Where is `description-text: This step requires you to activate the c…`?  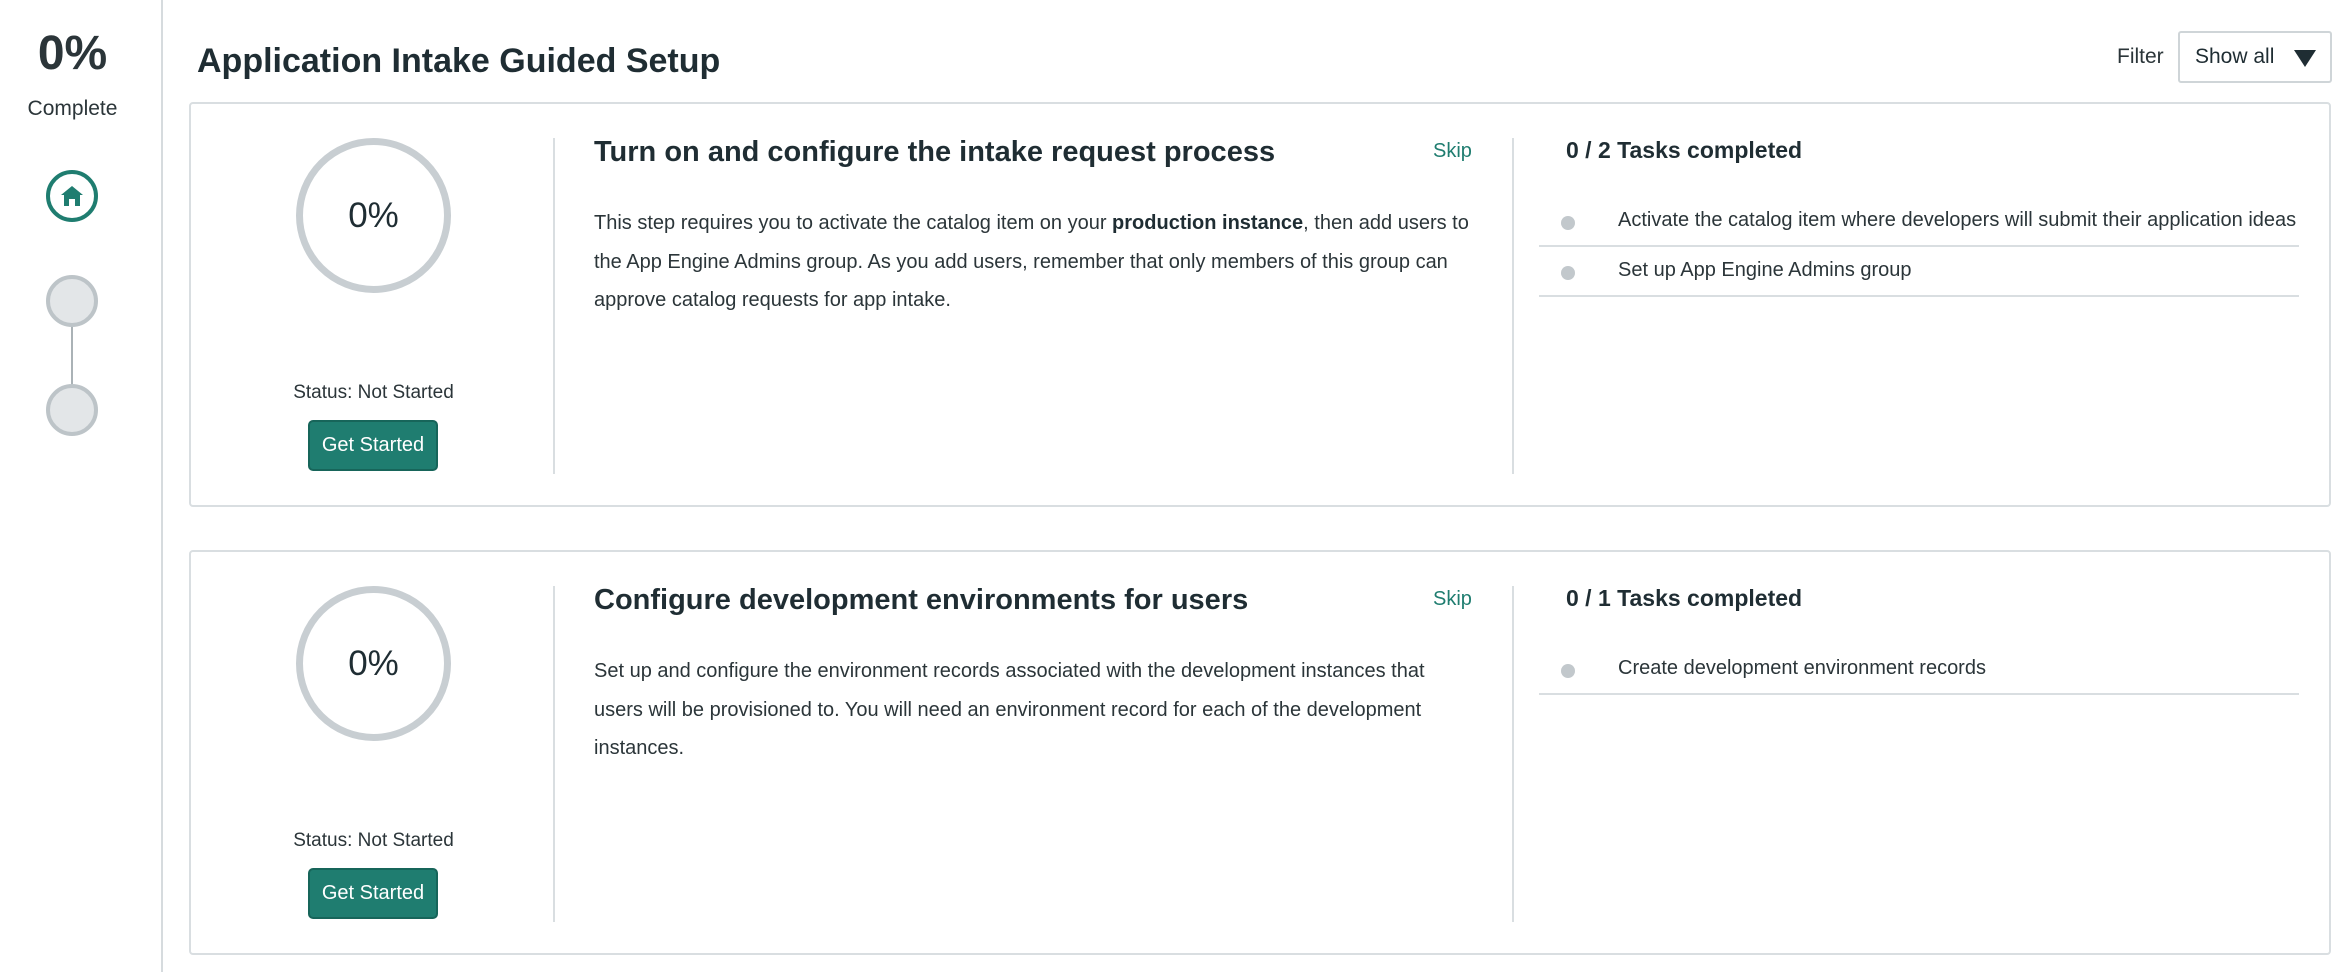 description-text: This step requires you to activate the c… is located at coordinates (853, 223).